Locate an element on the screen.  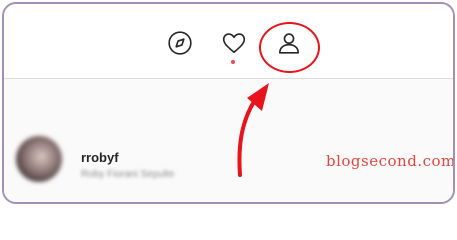
highlight-circle is located at coordinates (289, 47).